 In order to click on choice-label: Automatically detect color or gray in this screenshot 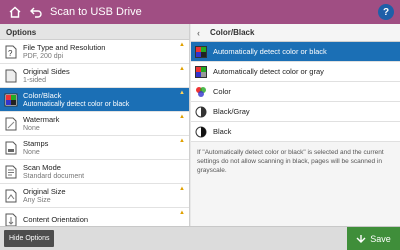, I will do `click(268, 71)`.